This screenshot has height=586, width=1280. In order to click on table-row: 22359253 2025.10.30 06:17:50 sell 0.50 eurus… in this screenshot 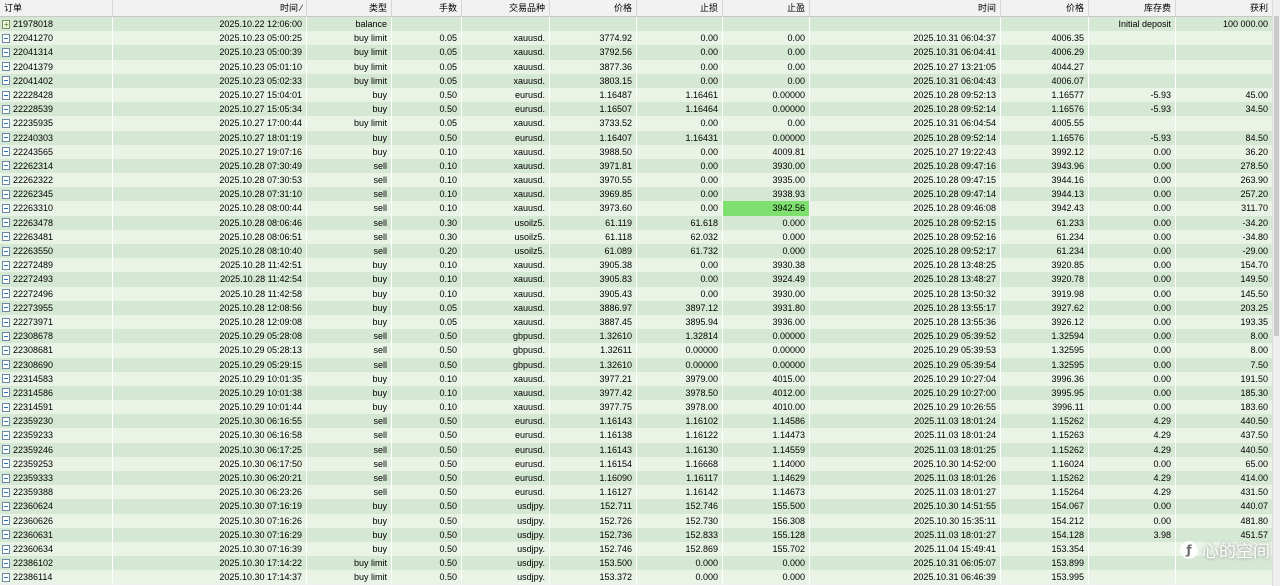, I will do `click(636, 463)`.